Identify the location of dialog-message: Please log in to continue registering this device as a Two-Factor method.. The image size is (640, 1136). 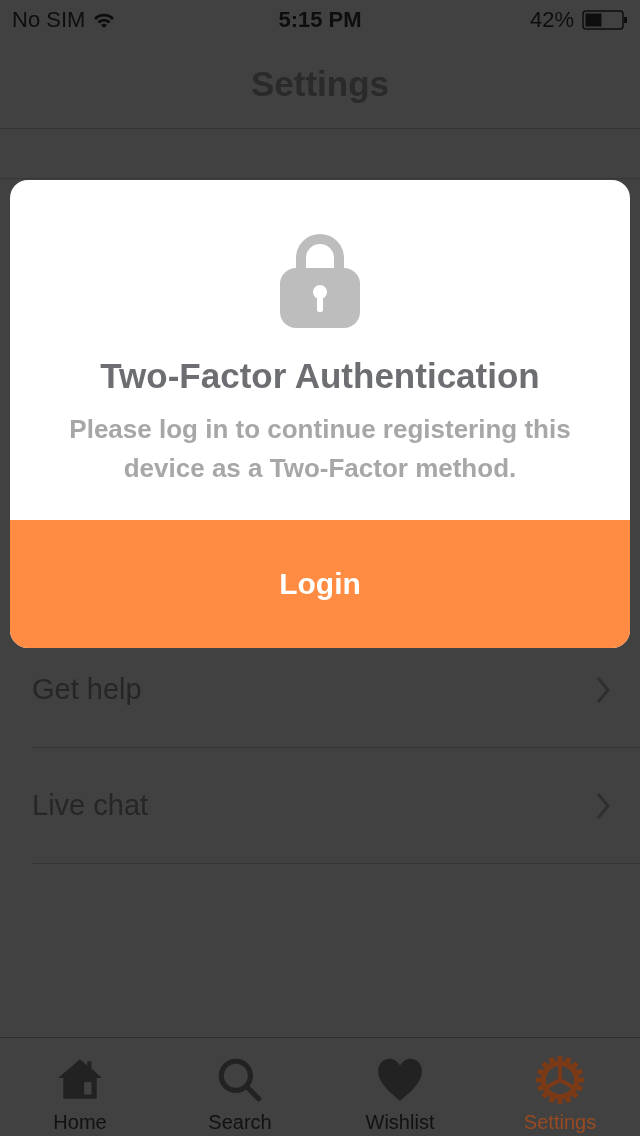
(320, 449).